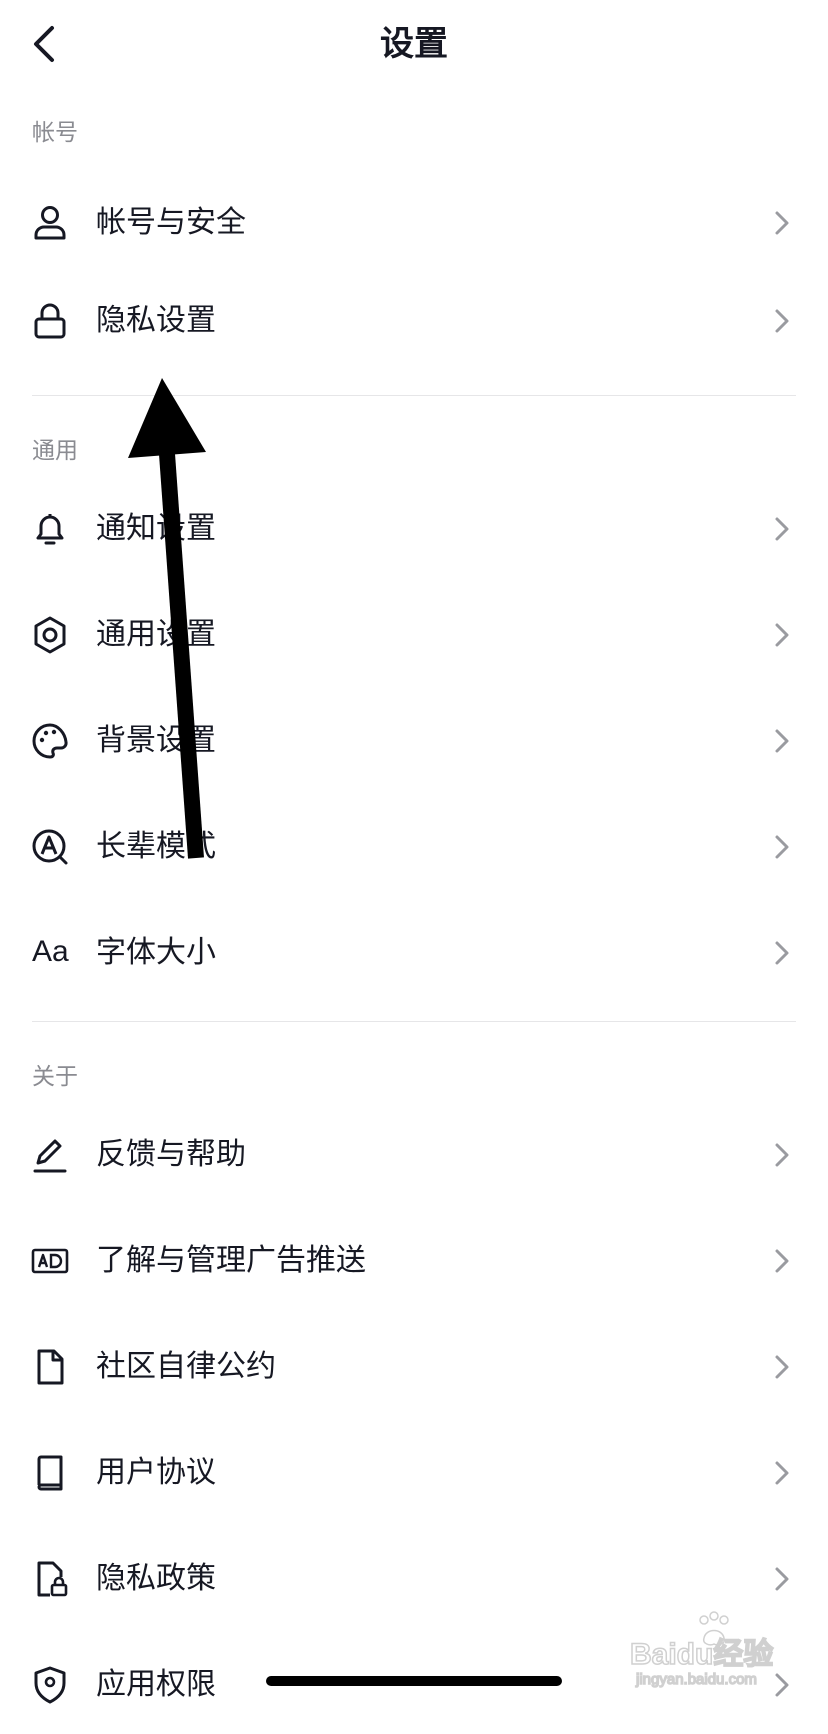 The image size is (828, 1734). What do you see at coordinates (156, 846) in the screenshot?
I see `settings-item-label: 长辈模式` at bounding box center [156, 846].